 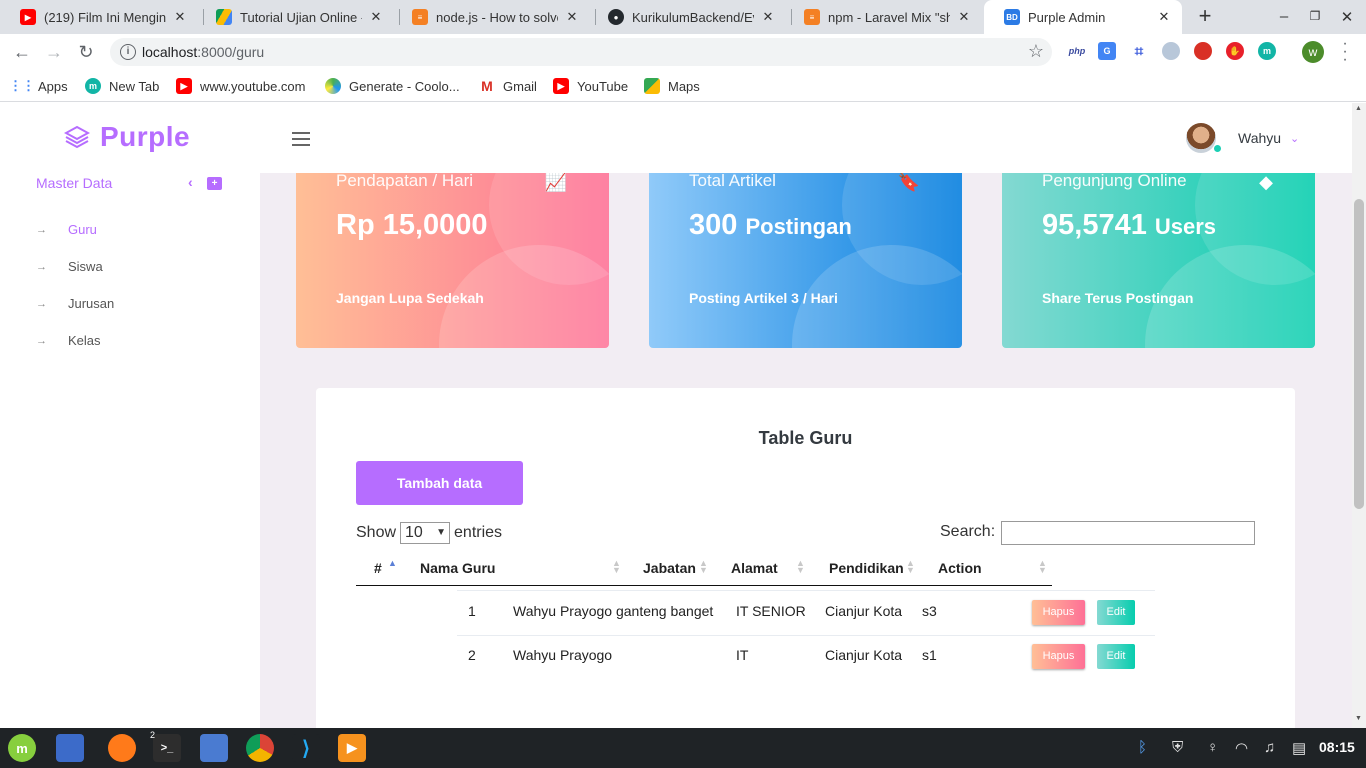 What do you see at coordinates (1315, 16) in the screenshot?
I see `restore-icon: ❐` at bounding box center [1315, 16].